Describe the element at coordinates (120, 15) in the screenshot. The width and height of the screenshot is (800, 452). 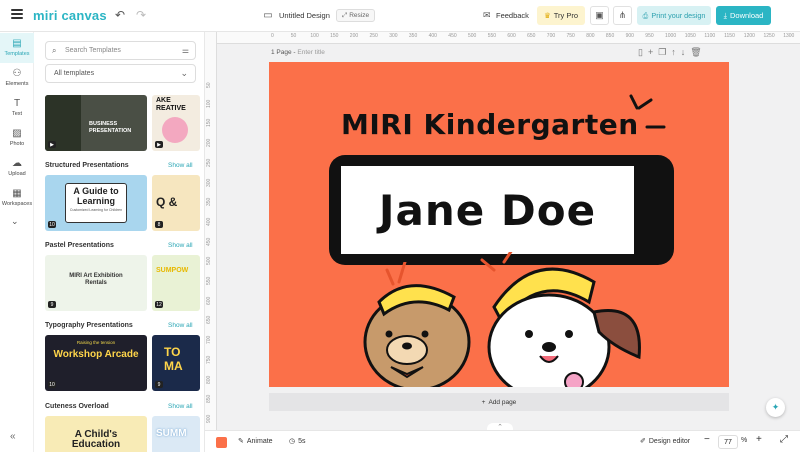
I see `undo-icon: ↶` at that location.